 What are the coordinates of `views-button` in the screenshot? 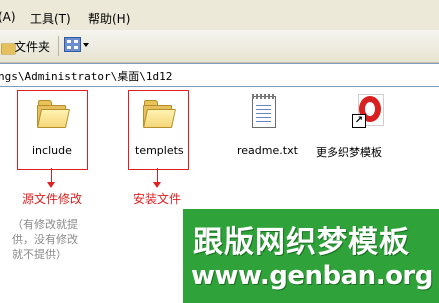 It's located at (76, 44).